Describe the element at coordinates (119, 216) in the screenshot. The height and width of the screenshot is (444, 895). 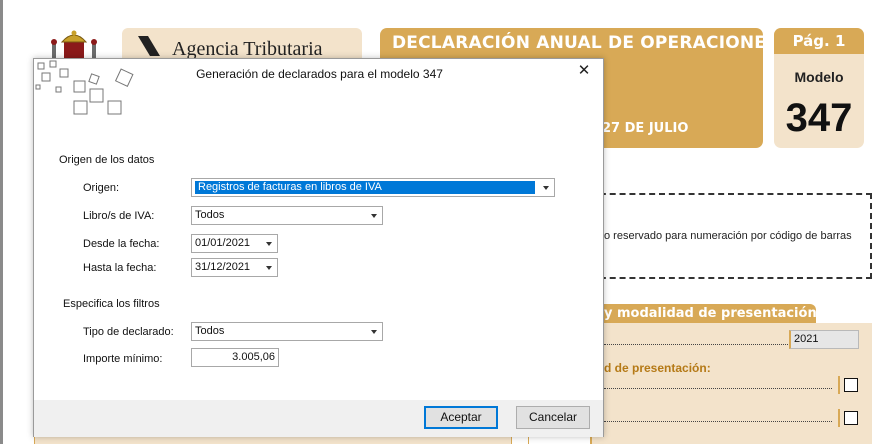
I see `libros-label: Libro/s de IVA:` at that location.